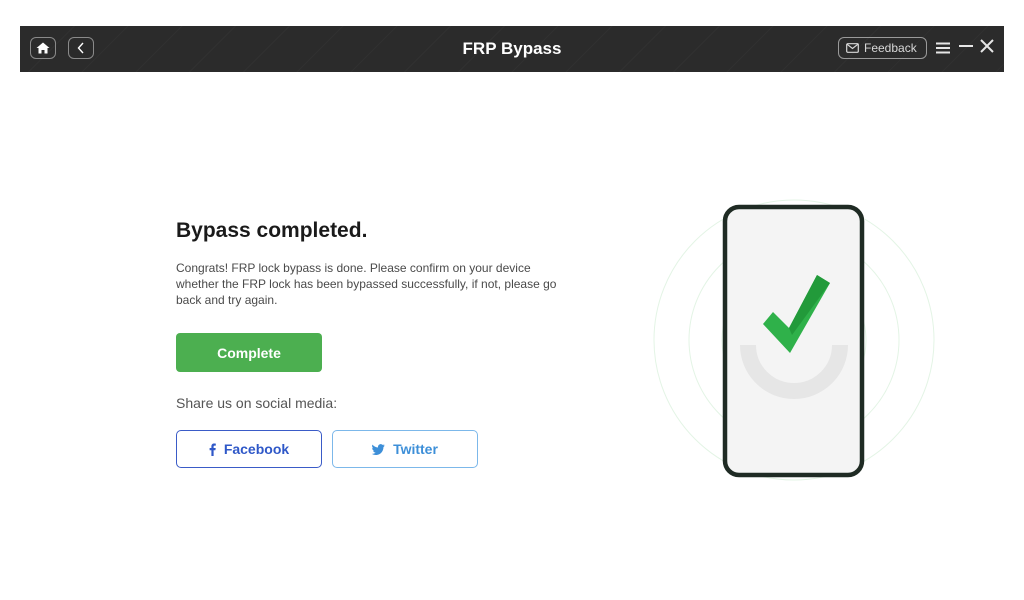  I want to click on twitter-button: Twitter, so click(405, 449).